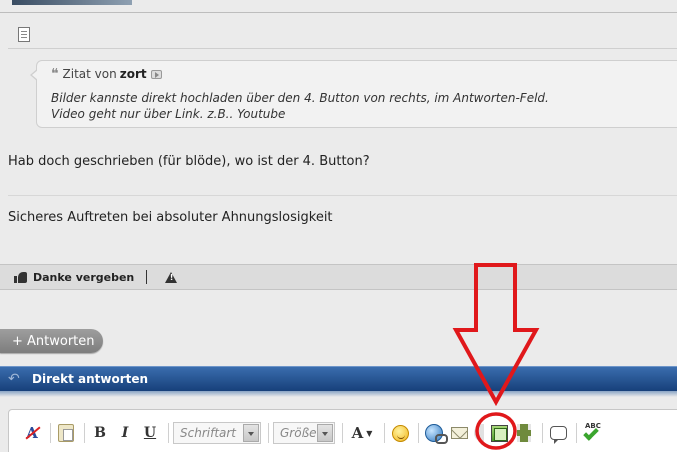 The height and width of the screenshot is (452, 677). I want to click on insert-link-button, so click(435, 433).